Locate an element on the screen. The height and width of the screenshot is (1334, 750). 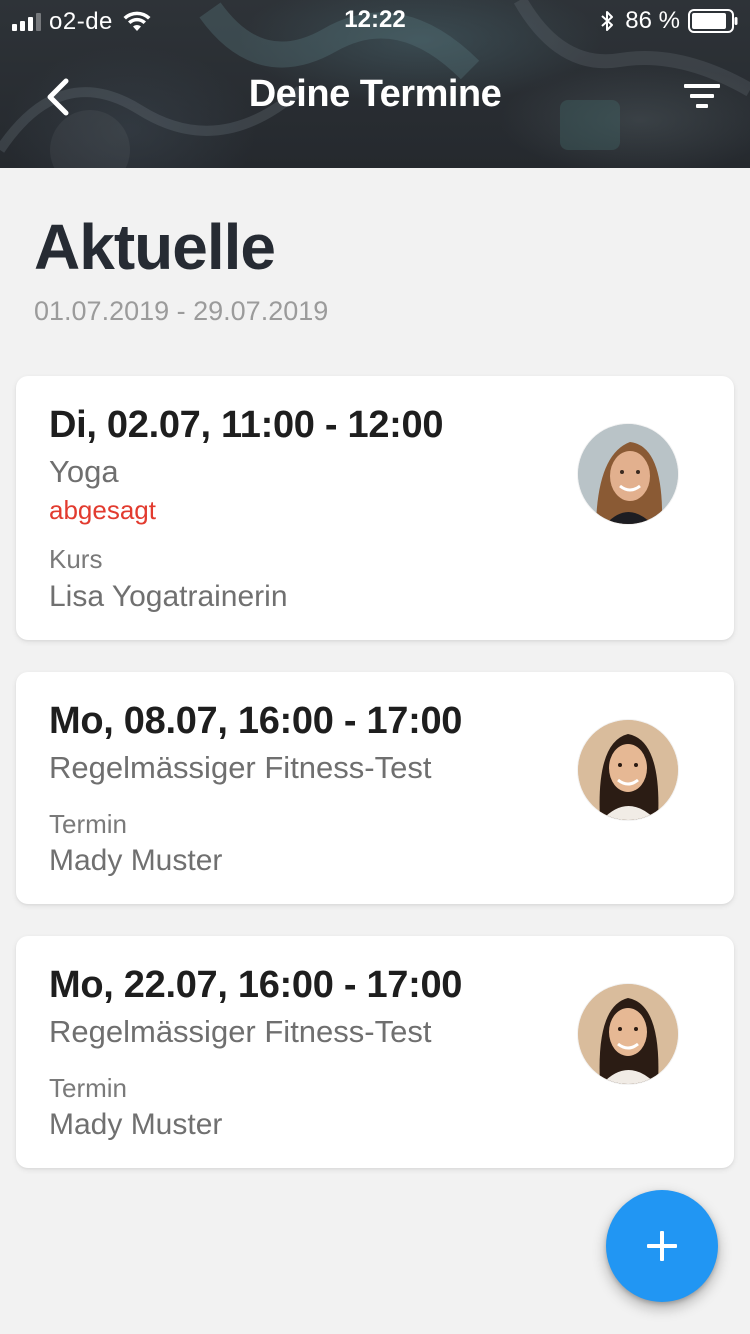
page-title: Deine Termine is located at coordinates (375, 94).